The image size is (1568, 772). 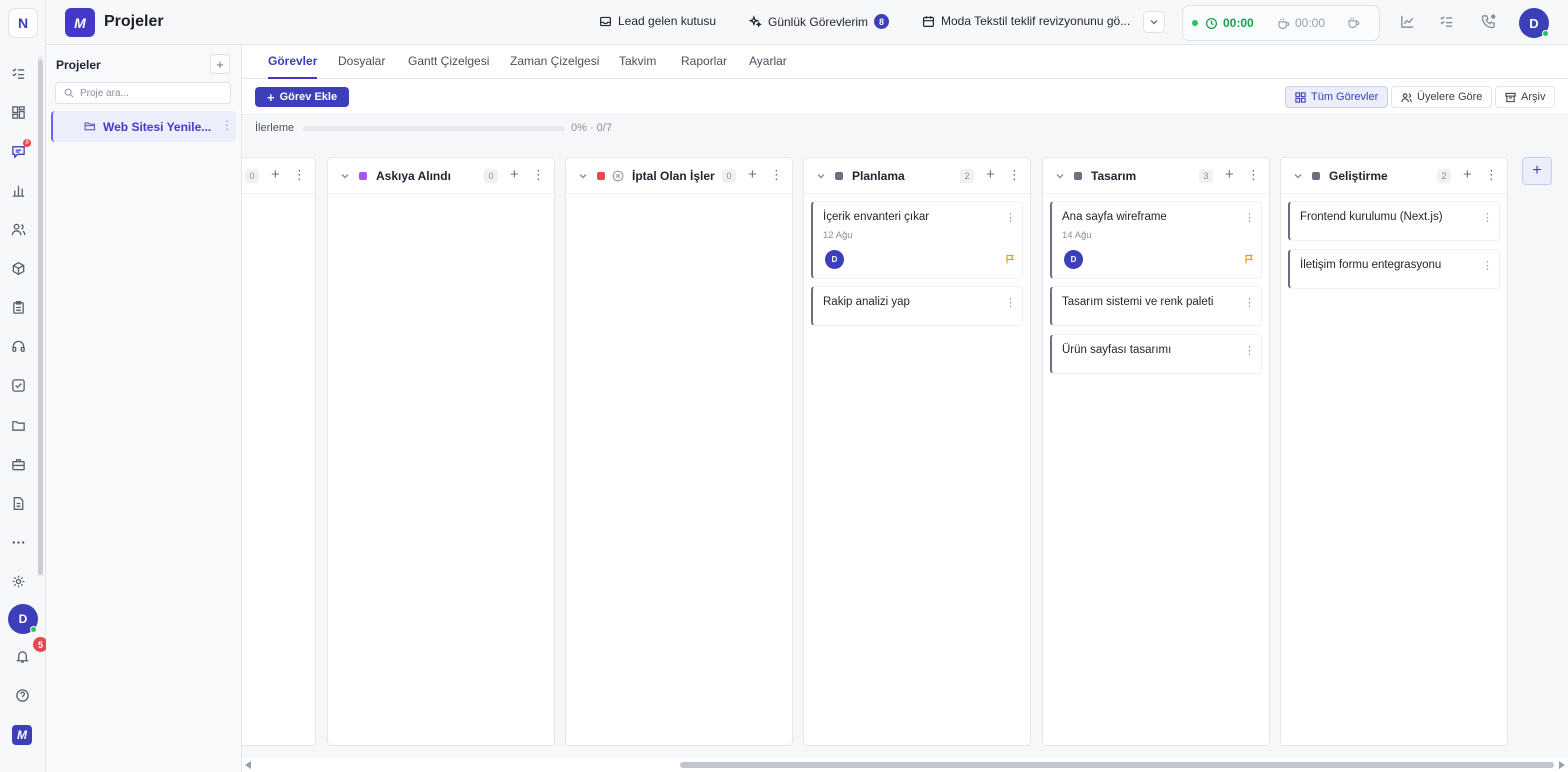 I want to click on project-search, so click(x=143, y=93).